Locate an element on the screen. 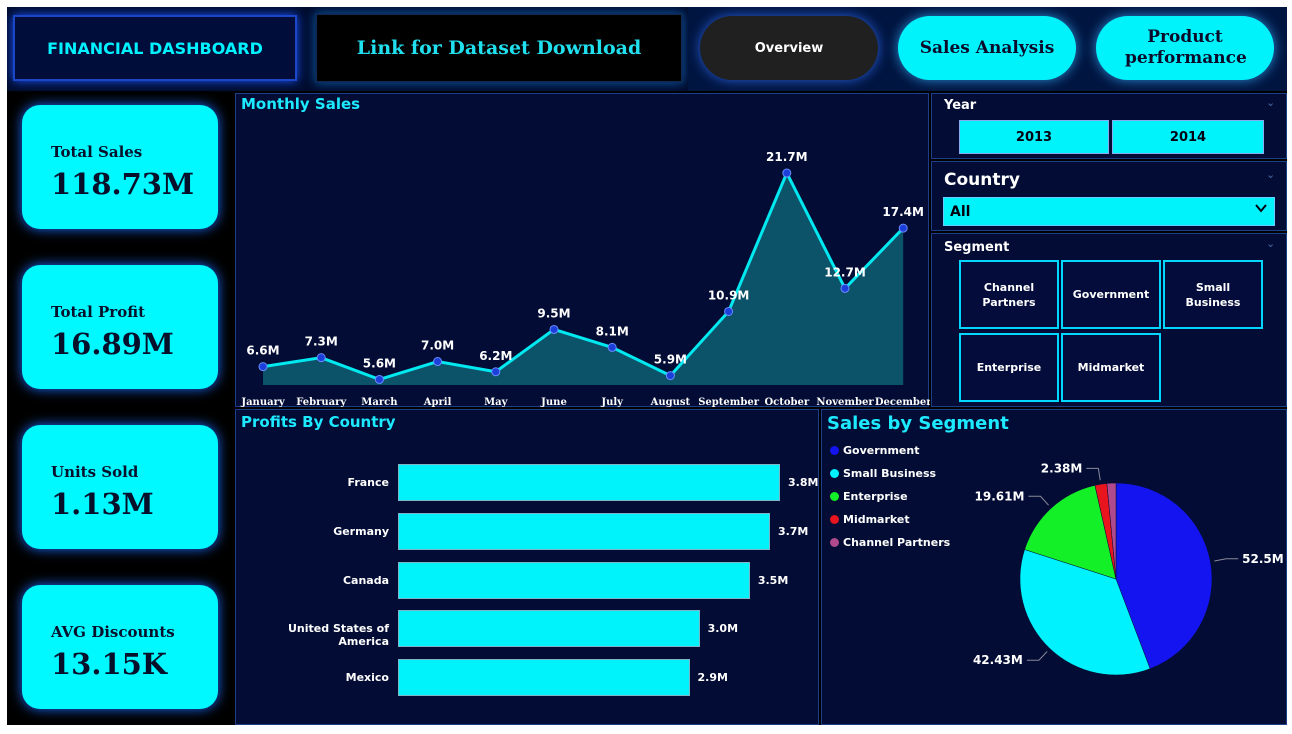  sales-by-segment-chart: 52.5M 42.43M 19.61M 2.38M is located at coordinates (1128, 568).